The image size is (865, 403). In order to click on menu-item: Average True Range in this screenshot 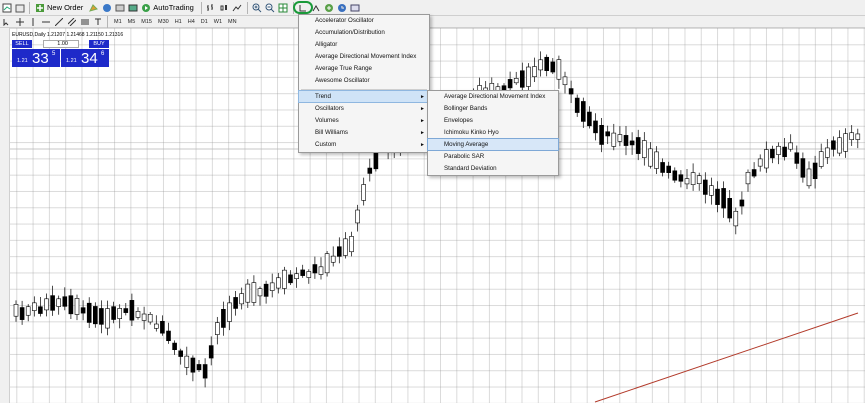, I will do `click(364, 68)`.